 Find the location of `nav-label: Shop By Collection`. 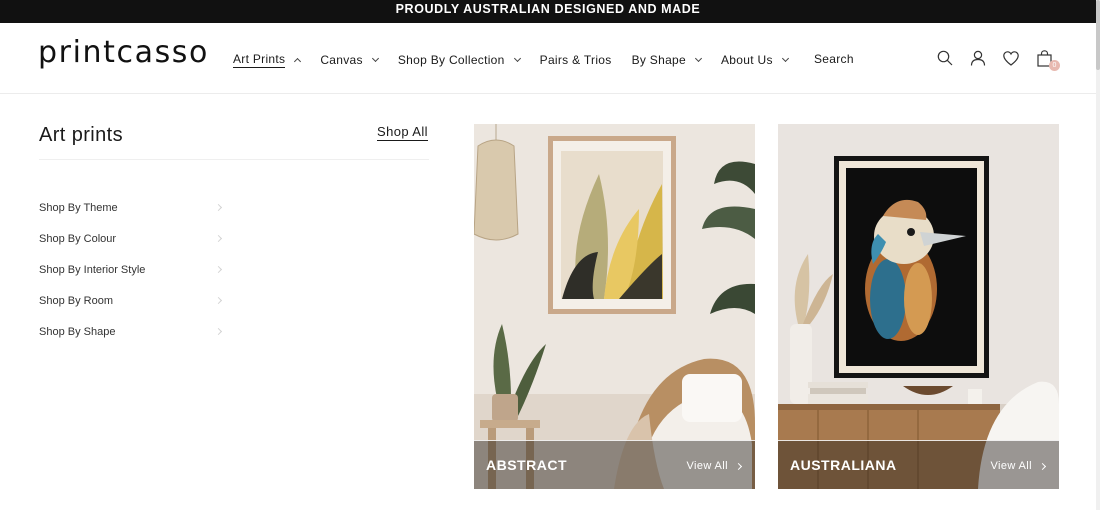

nav-label: Shop By Collection is located at coordinates (451, 60).